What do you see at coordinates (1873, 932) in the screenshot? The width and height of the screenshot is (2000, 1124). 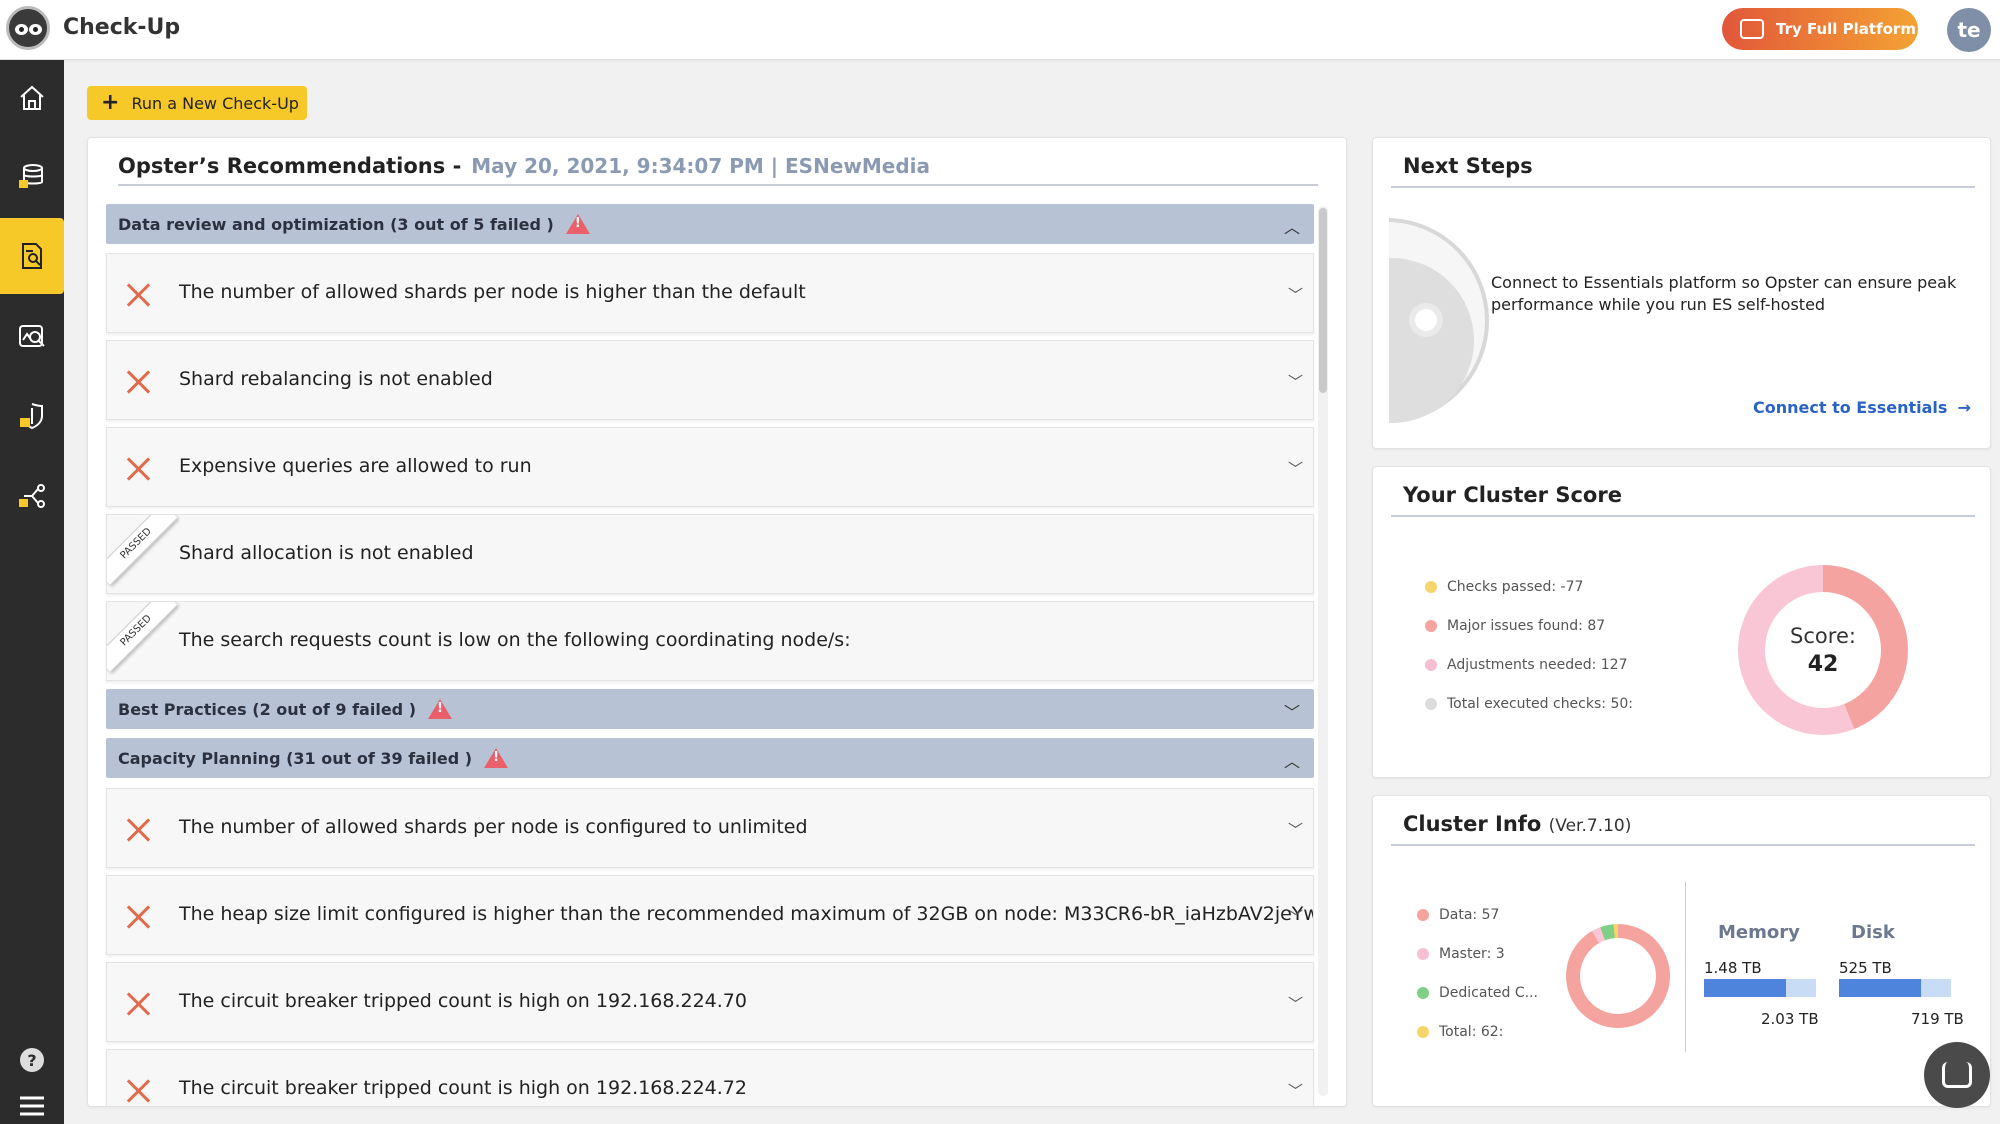 I see `disk-title: Disk` at bounding box center [1873, 932].